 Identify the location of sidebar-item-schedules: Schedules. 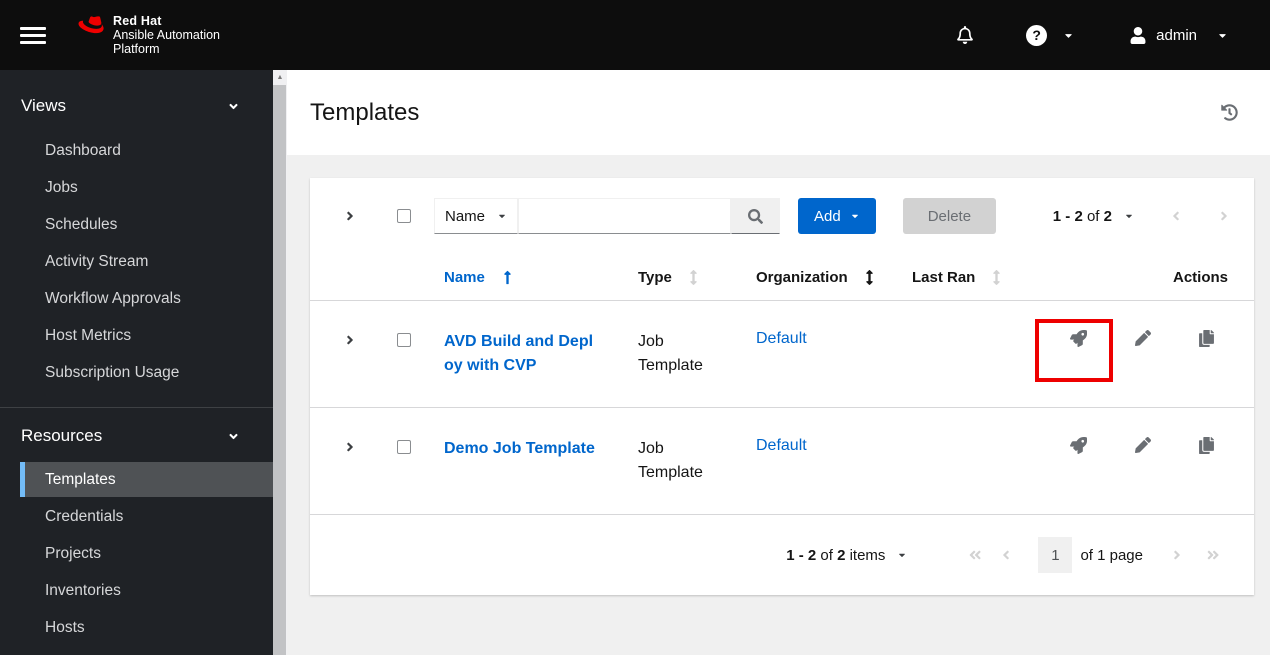
(136, 224).